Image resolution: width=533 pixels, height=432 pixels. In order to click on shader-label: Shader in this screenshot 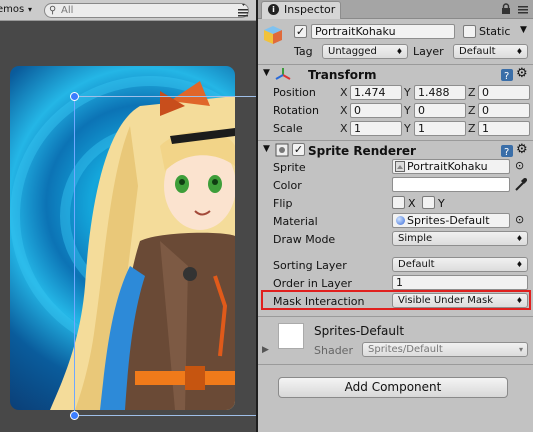, I will do `click(333, 350)`.